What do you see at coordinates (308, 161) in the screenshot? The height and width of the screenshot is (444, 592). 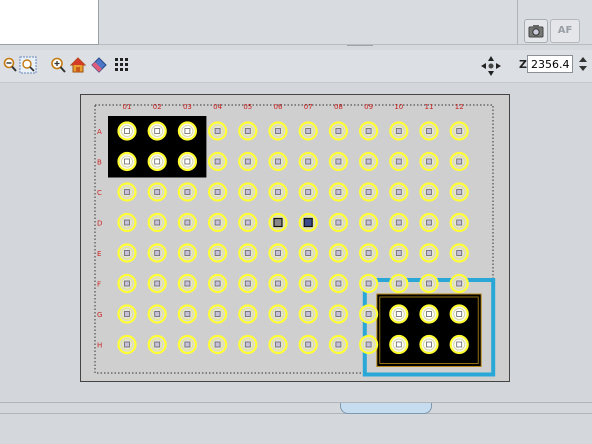 I see `well-B07` at bounding box center [308, 161].